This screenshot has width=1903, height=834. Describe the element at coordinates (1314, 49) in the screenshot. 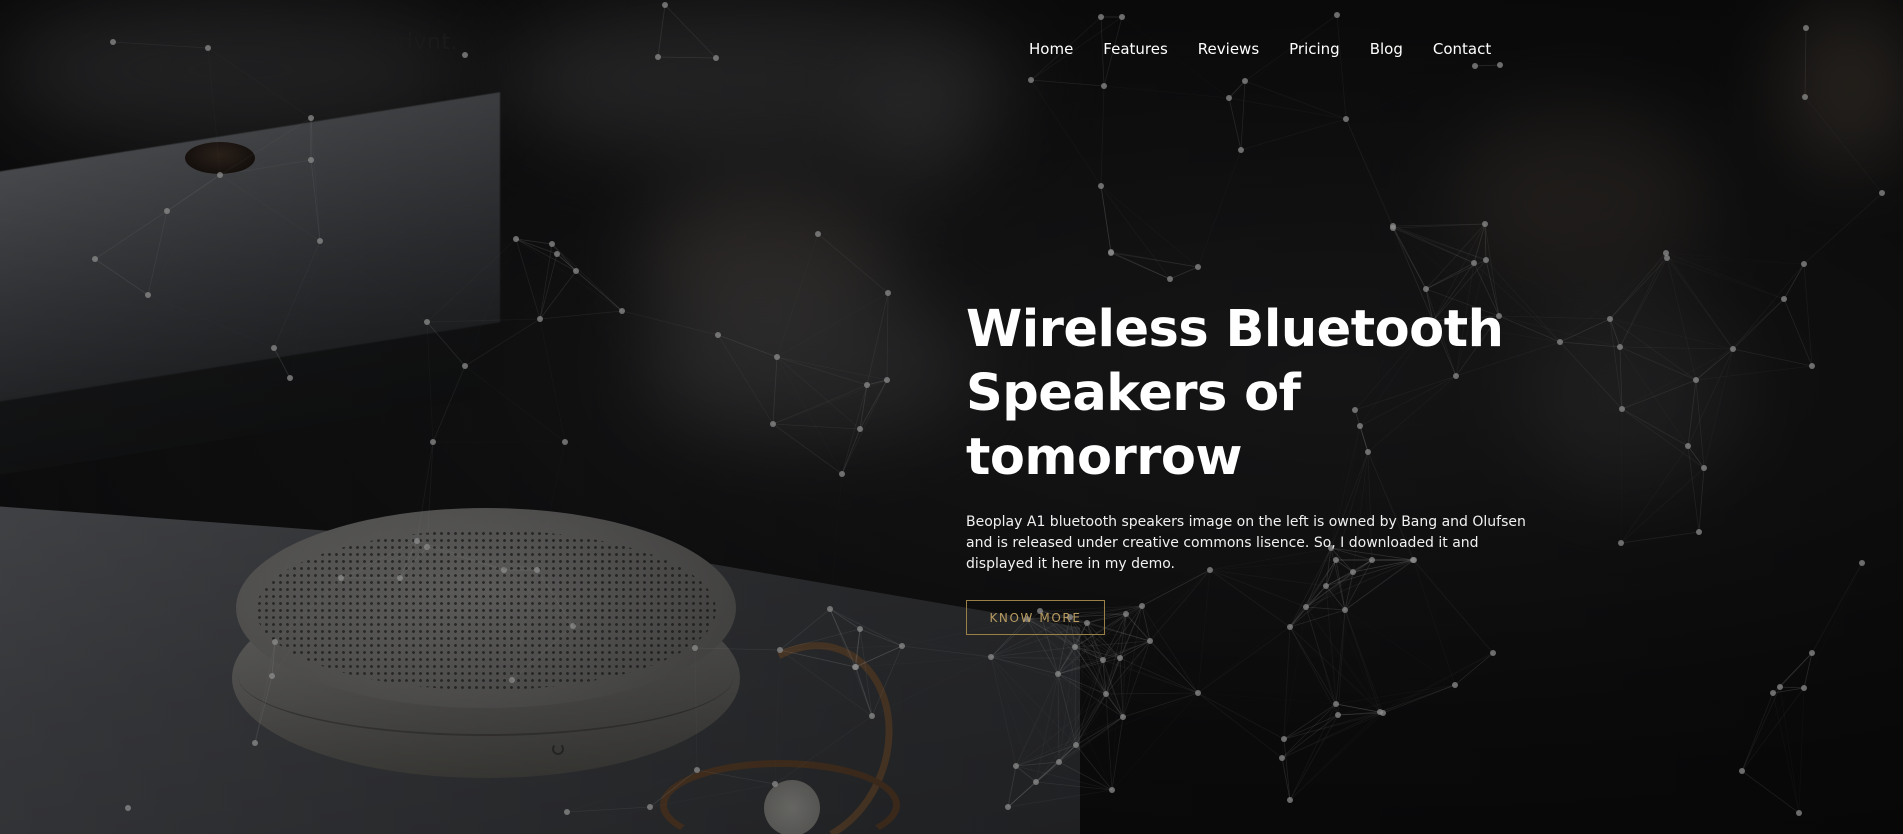

I see `nav-item-pricing: Pricing` at that location.